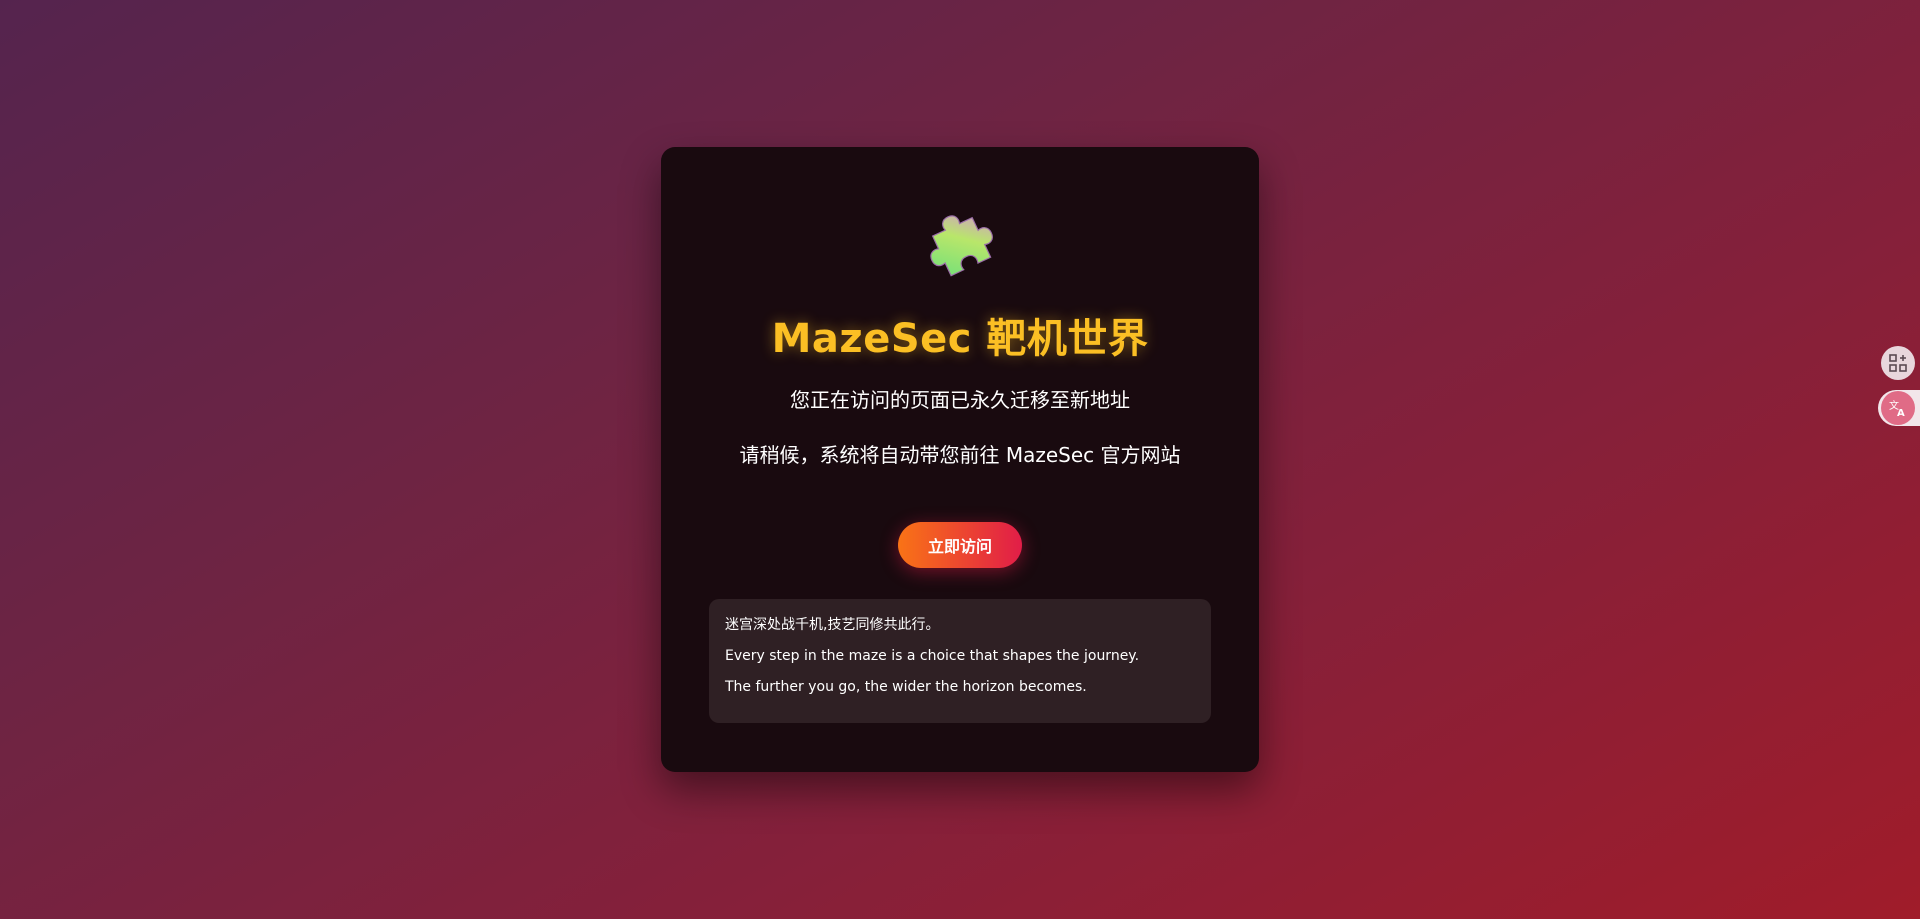 This screenshot has width=1920, height=919. Describe the element at coordinates (832, 625) in the screenshot. I see `quote-line-cn: 迷宫深处战千机,技艺同修共此行。` at that location.